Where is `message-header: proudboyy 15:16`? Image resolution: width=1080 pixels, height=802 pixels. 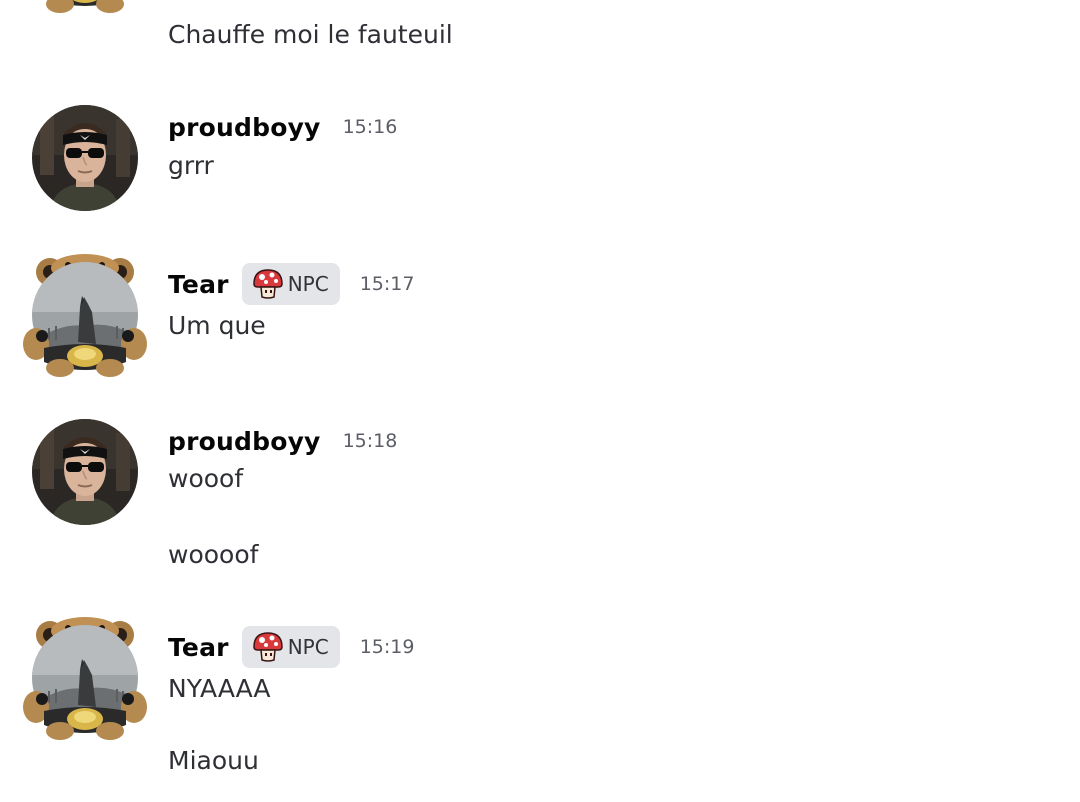 message-header: proudboyy 15:16 is located at coordinates (282, 127).